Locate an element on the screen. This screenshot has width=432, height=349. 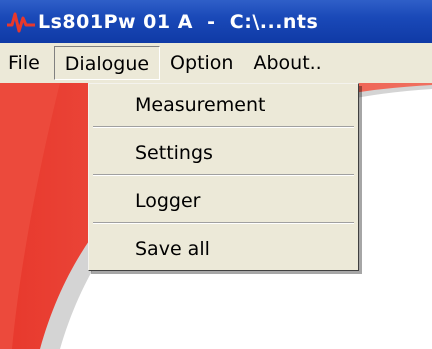
menu-option: Option is located at coordinates (201, 63).